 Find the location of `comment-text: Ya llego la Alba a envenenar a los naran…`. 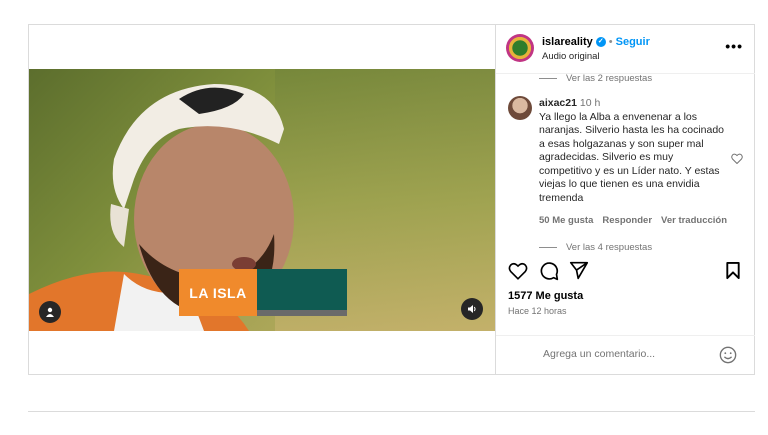

comment-text: Ya llego la Alba a envenenar a los naran… is located at coordinates (632, 157).